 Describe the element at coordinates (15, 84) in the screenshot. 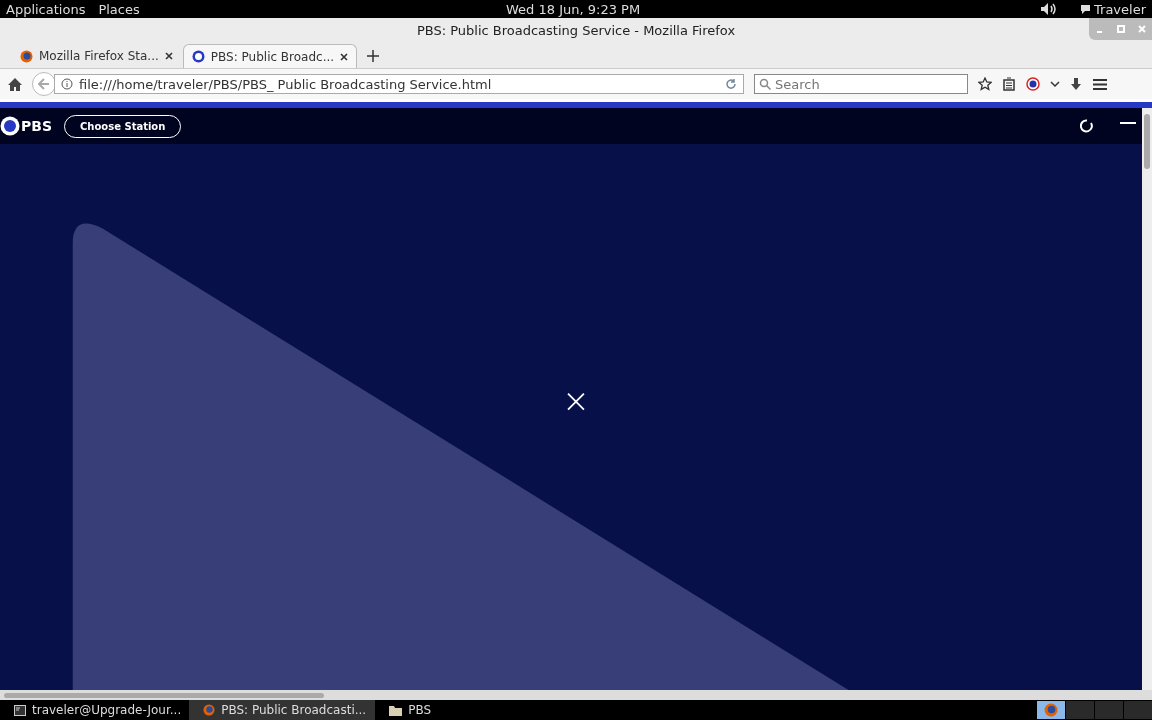

I see `home-icon` at that location.